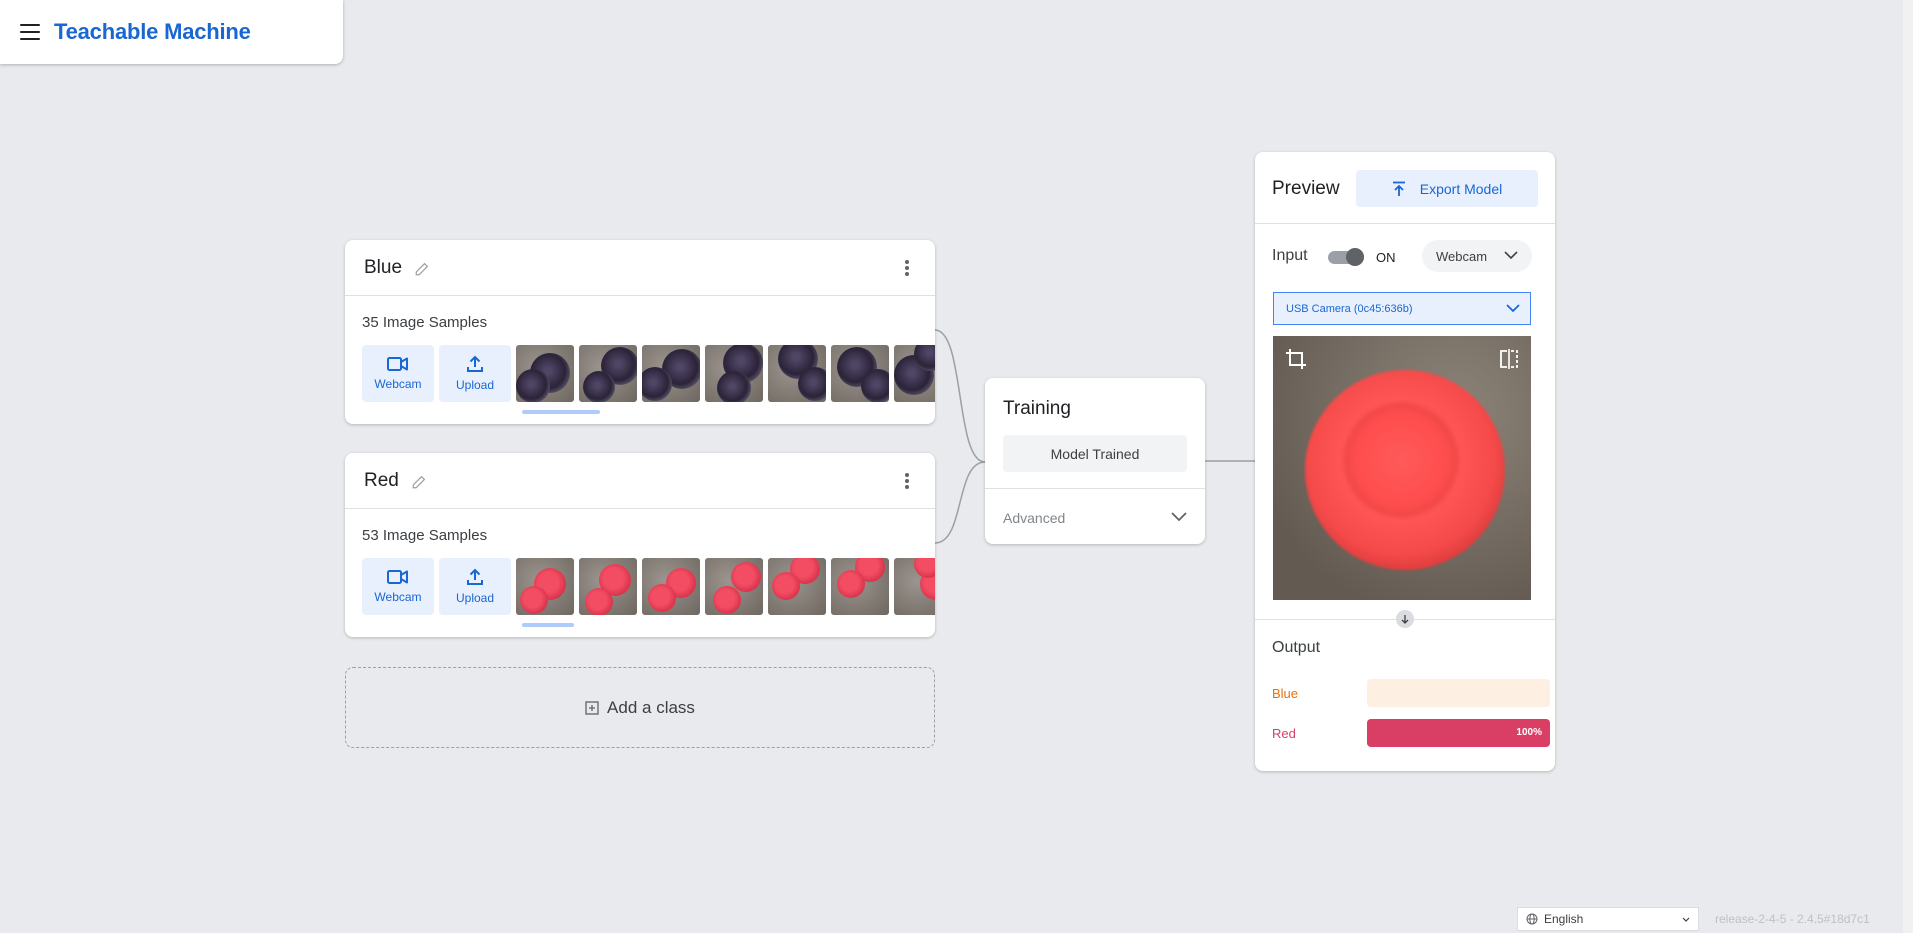 Image resolution: width=1913 pixels, height=933 pixels. Describe the element at coordinates (1405, 619) in the screenshot. I see `arrow-down-icon` at that location.